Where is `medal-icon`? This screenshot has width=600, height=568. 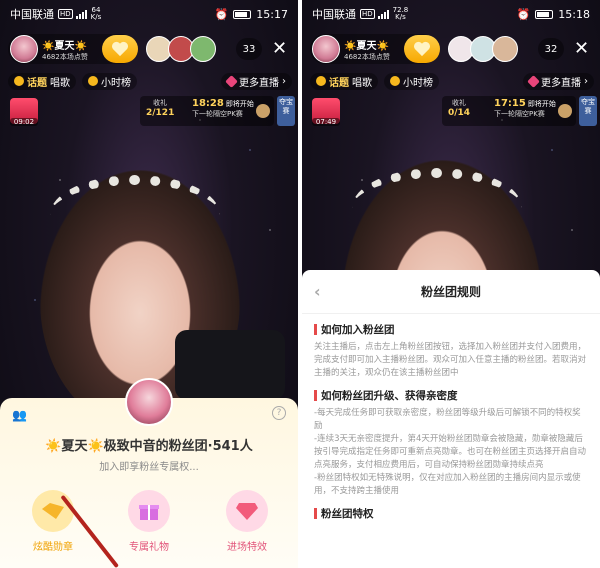
medal-icon is located at coordinates (53, 511).